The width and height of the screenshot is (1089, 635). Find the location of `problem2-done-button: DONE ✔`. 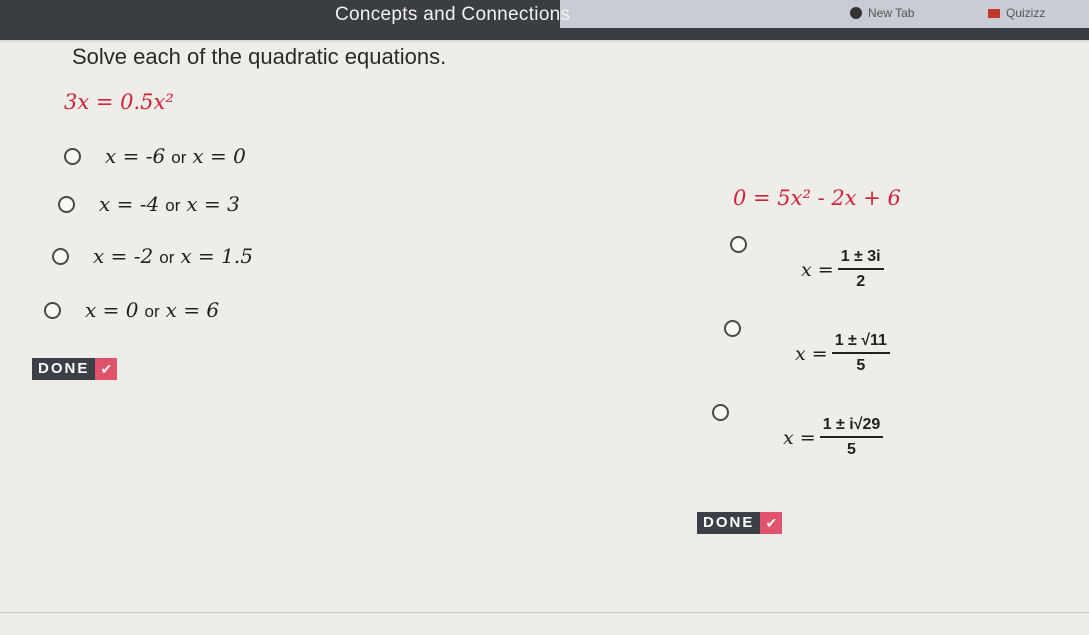

problem2-done-button: DONE ✔ is located at coordinates (740, 523).